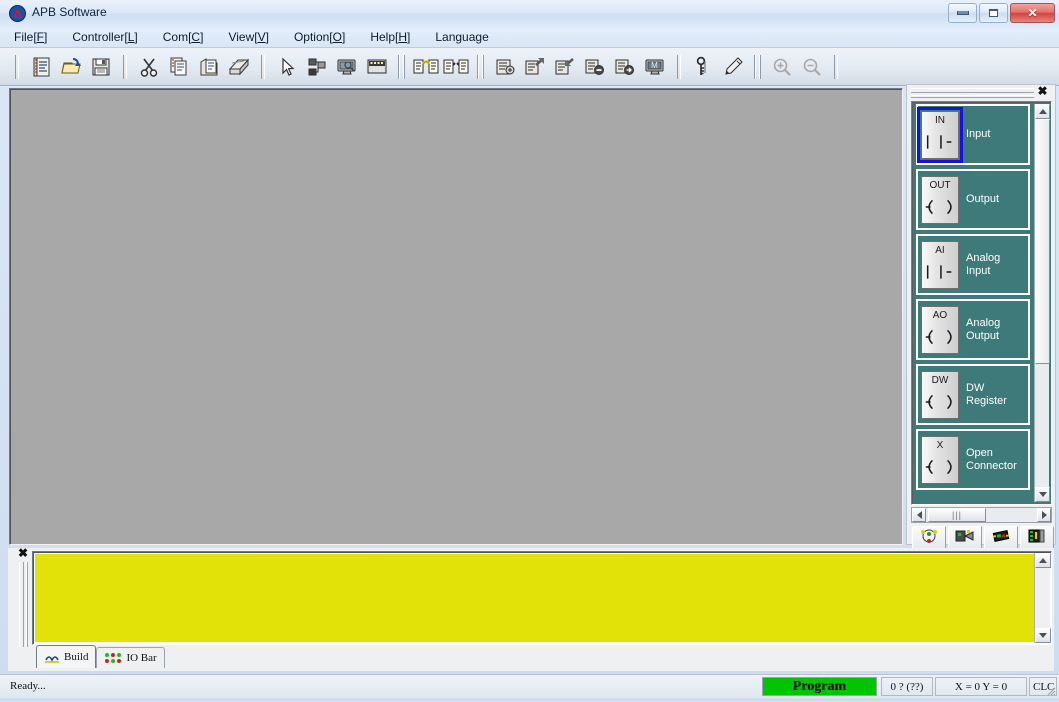  Describe the element at coordinates (565, 67) in the screenshot. I see `download-program-icon` at that location.